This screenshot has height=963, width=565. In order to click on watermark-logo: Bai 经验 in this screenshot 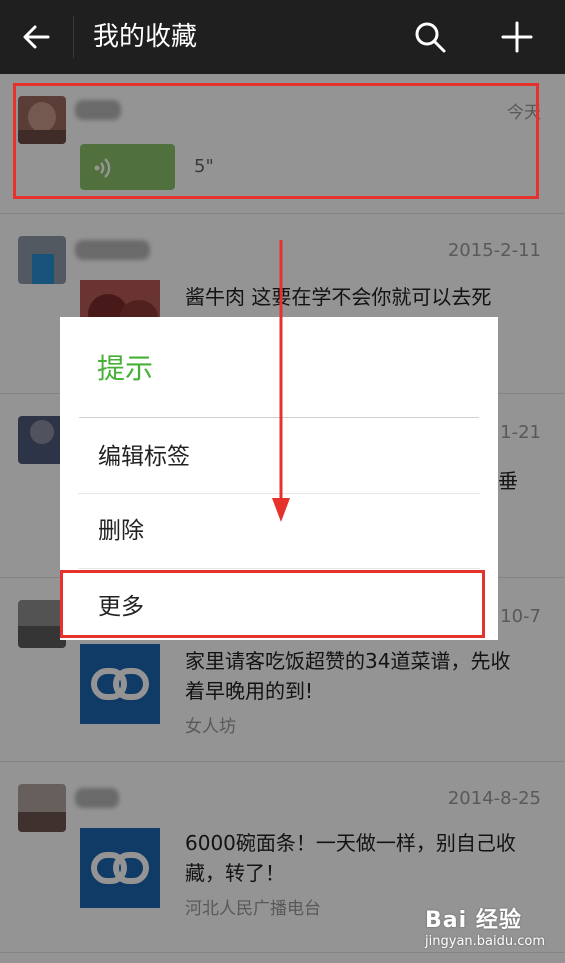, I will do `click(473, 920)`.